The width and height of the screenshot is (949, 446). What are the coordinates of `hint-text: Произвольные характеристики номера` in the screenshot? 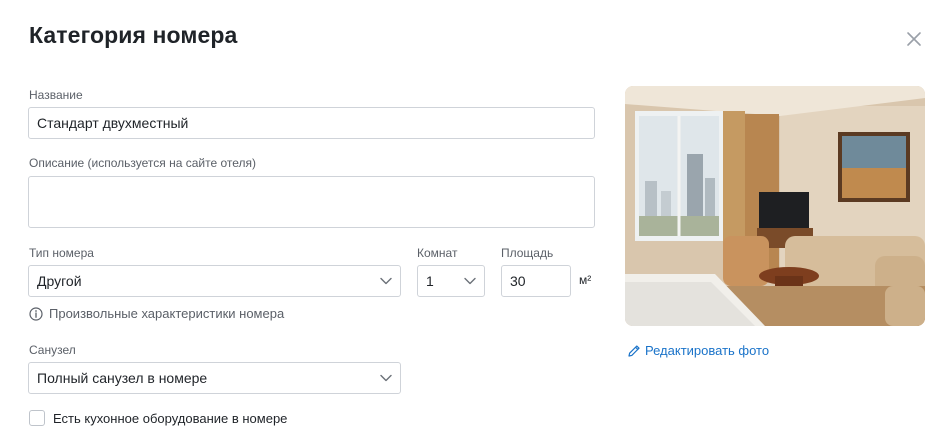 It's located at (167, 313).